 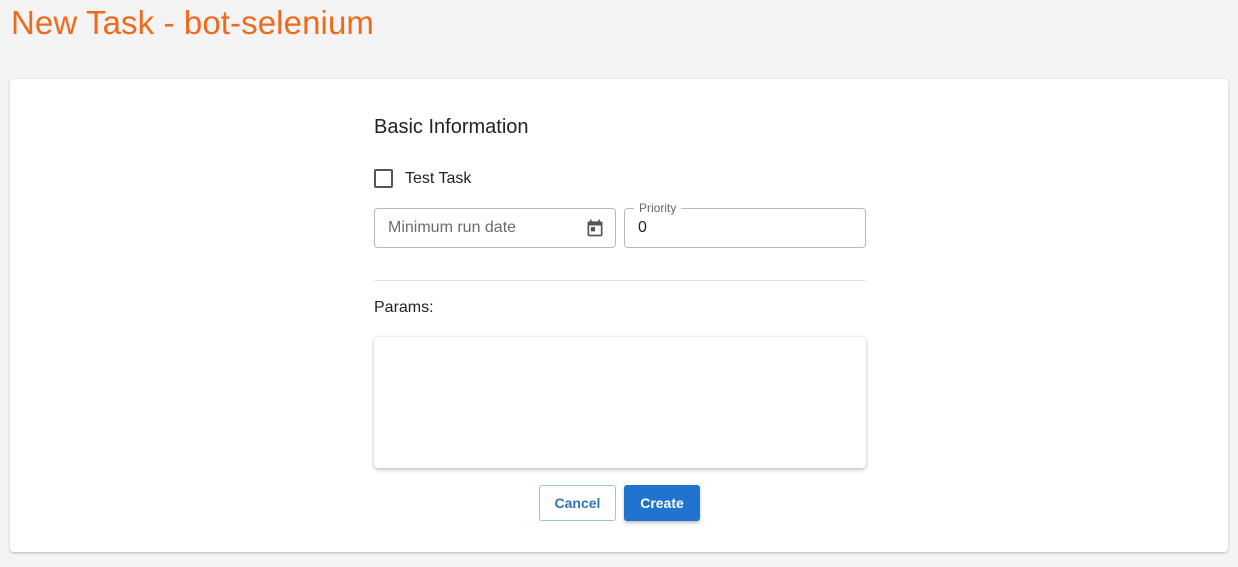 I want to click on test-task-label: Test Task, so click(x=438, y=178).